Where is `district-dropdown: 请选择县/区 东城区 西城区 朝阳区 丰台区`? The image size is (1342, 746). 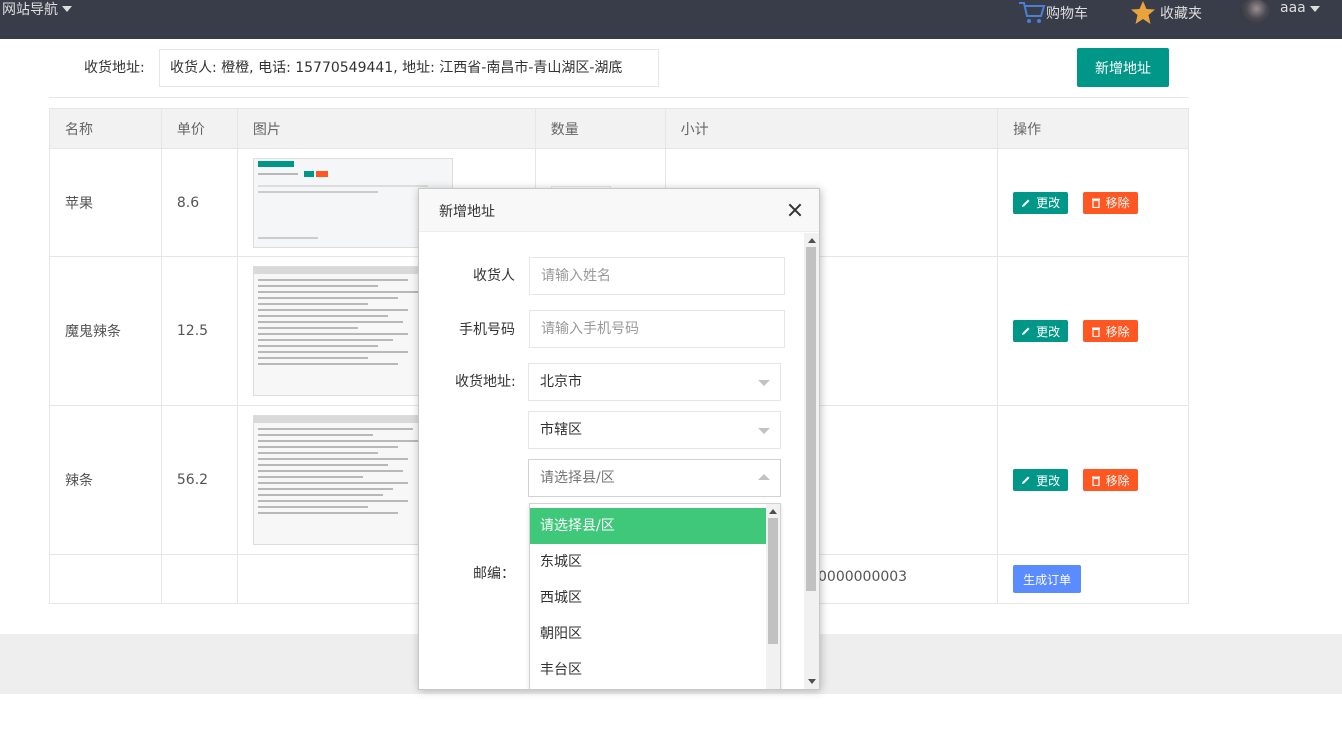
district-dropdown: 请选择县/区 东城区 西城区 朝阳区 丰台区 is located at coordinates (655, 596).